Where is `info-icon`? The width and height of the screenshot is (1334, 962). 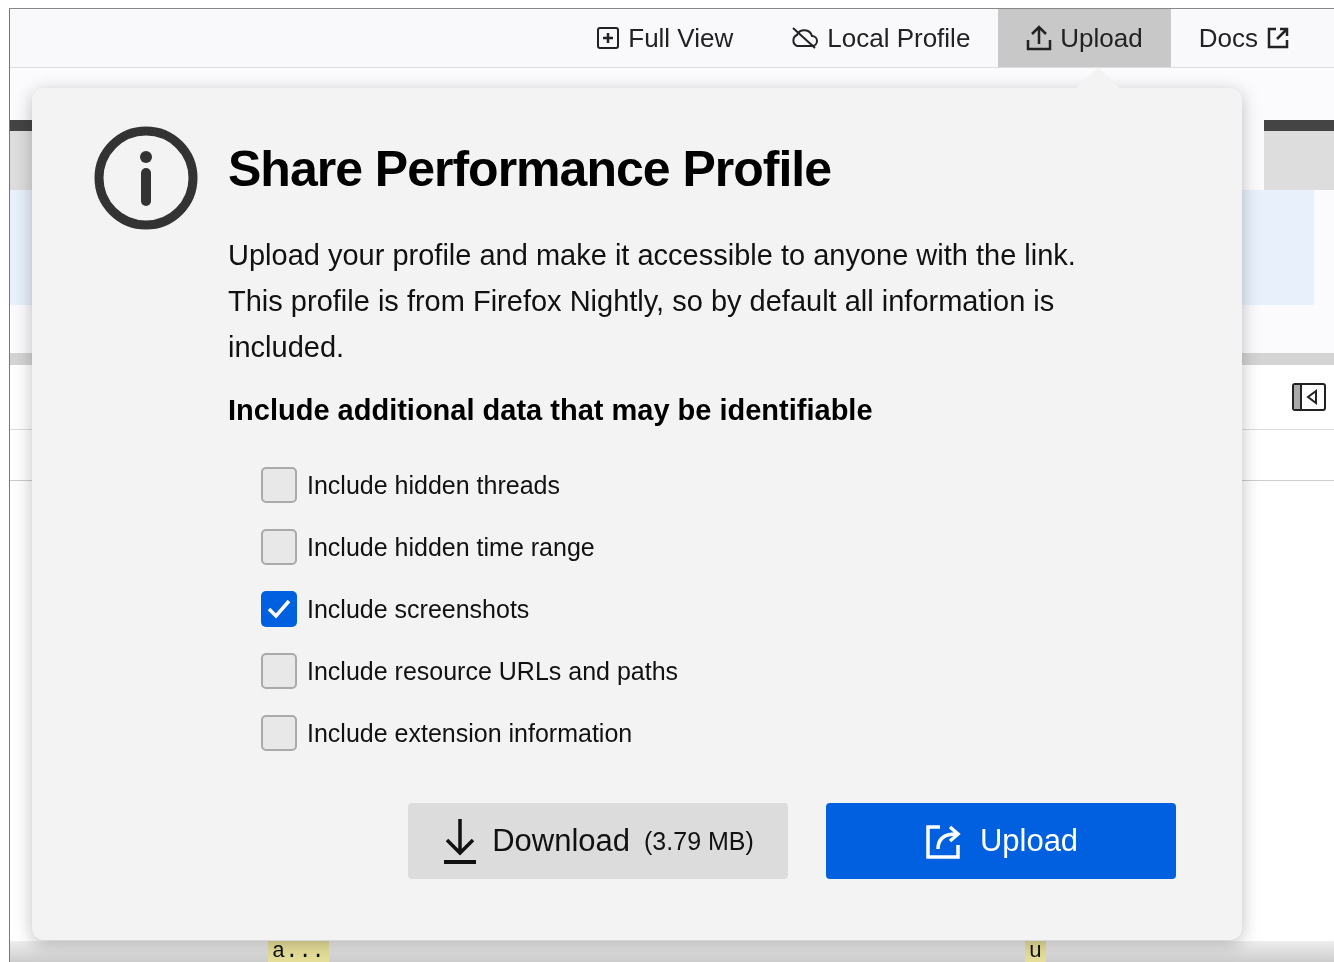
info-icon is located at coordinates (146, 178).